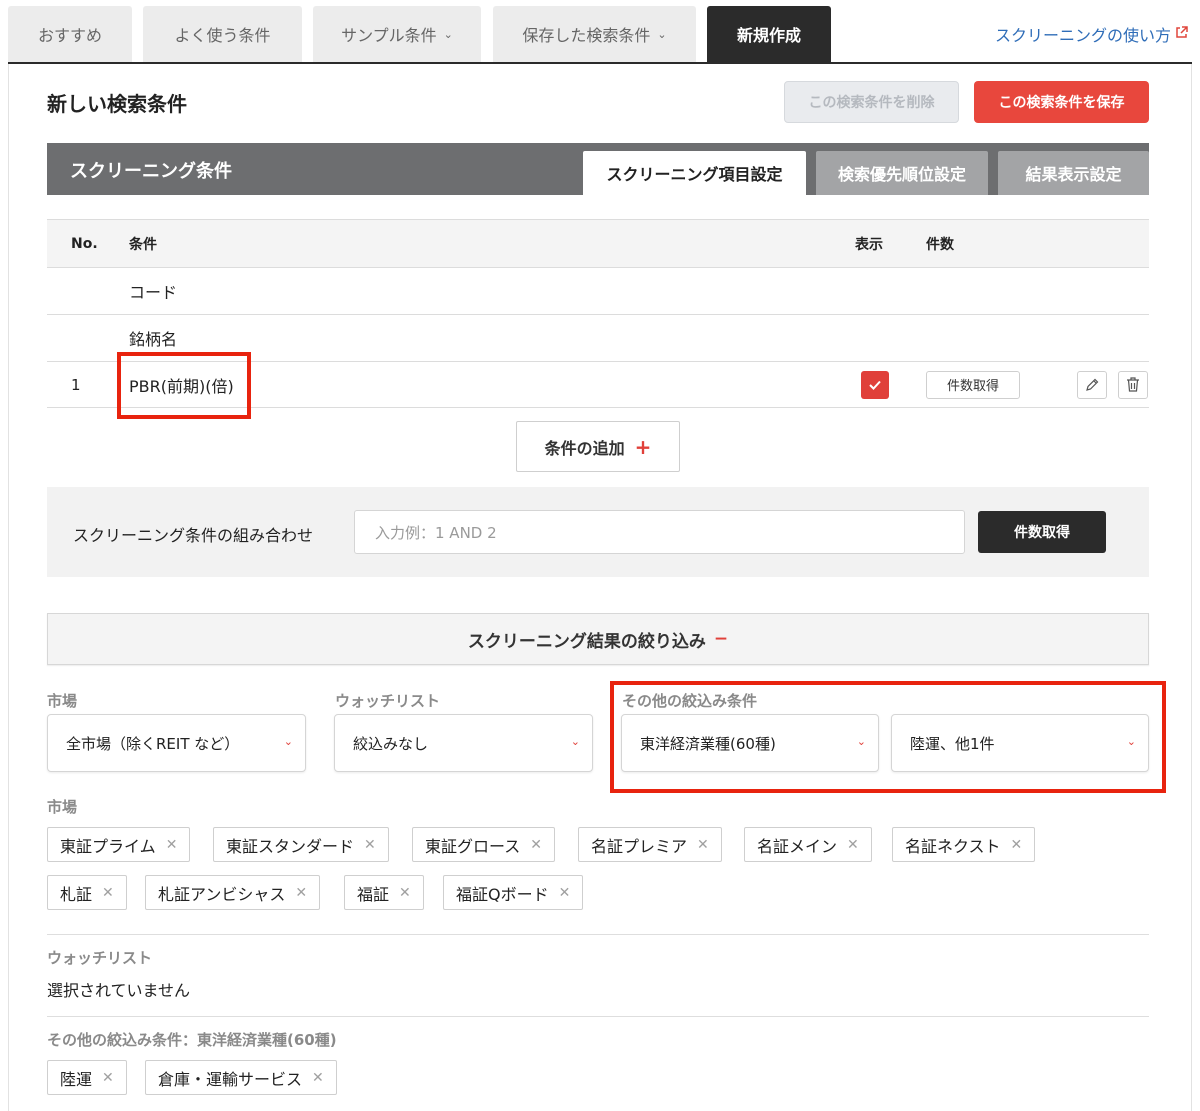  Describe the element at coordinates (1082, 35) in the screenshot. I see `help-link-label: スクリーニングの使い方` at that location.